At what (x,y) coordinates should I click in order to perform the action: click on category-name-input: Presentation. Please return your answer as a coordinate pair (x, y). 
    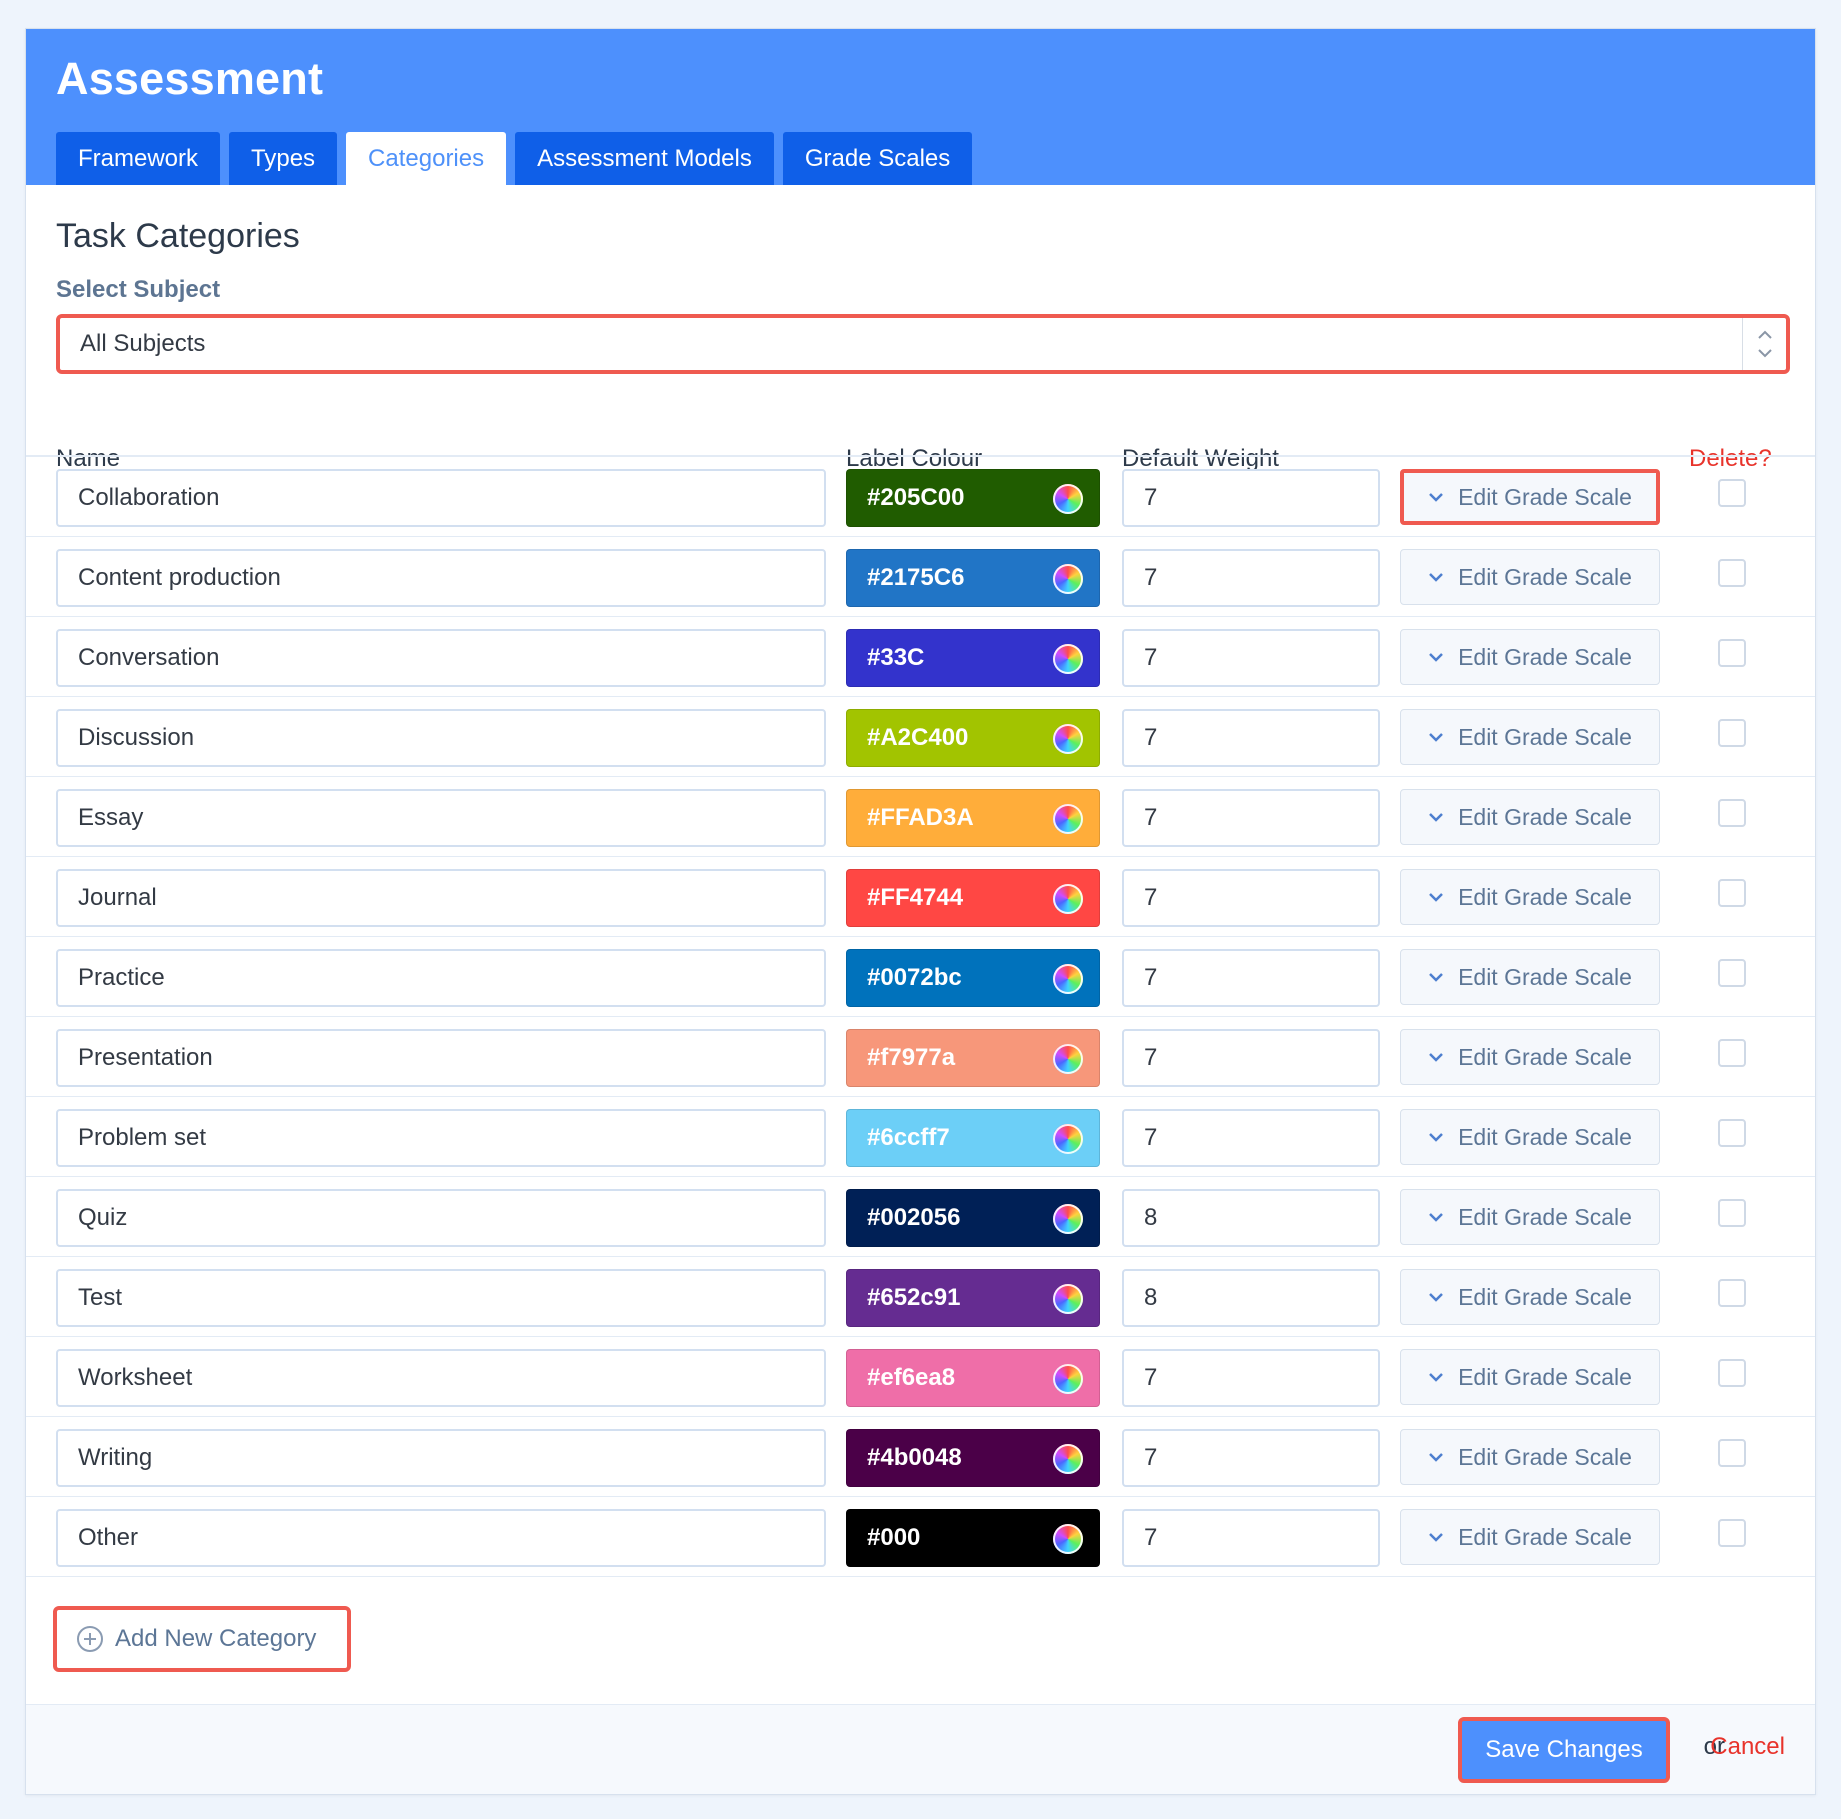
    Looking at the image, I should click on (441, 1058).